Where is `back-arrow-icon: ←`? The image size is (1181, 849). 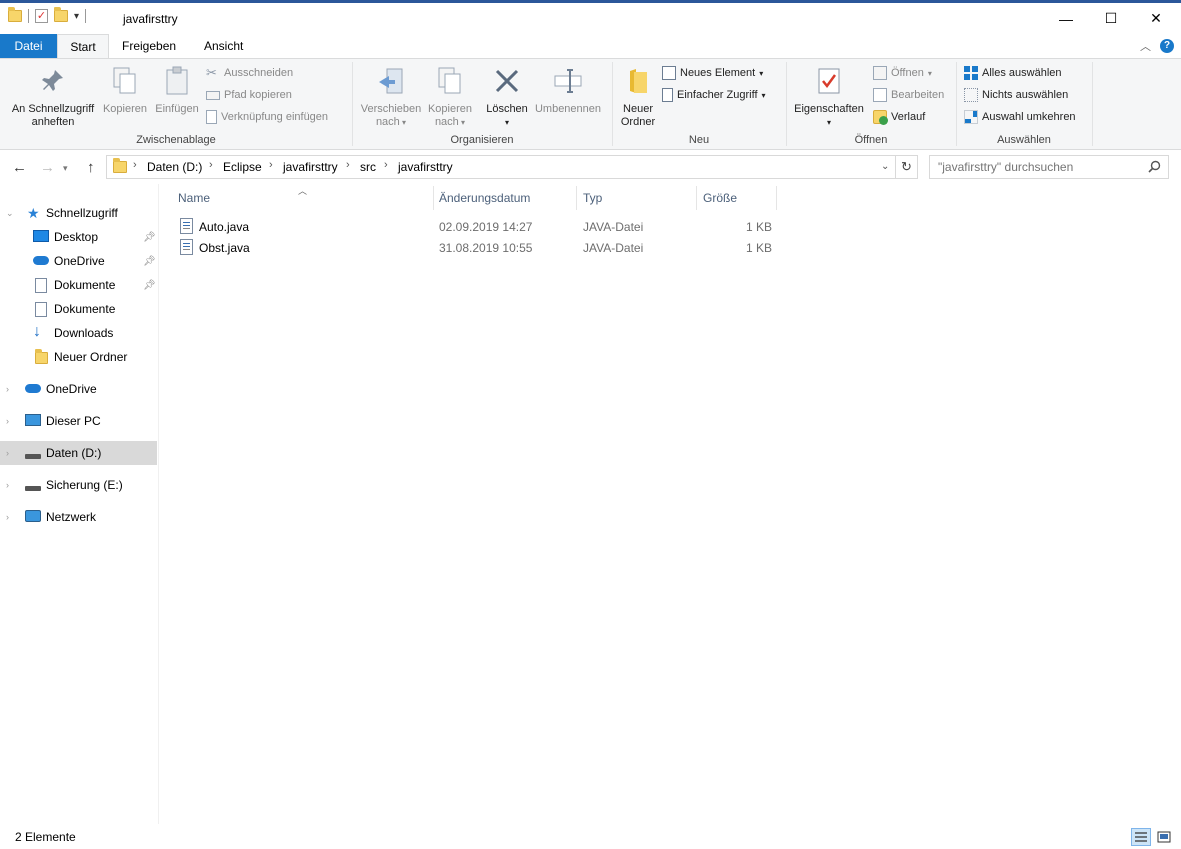 back-arrow-icon: ← is located at coordinates (19, 167).